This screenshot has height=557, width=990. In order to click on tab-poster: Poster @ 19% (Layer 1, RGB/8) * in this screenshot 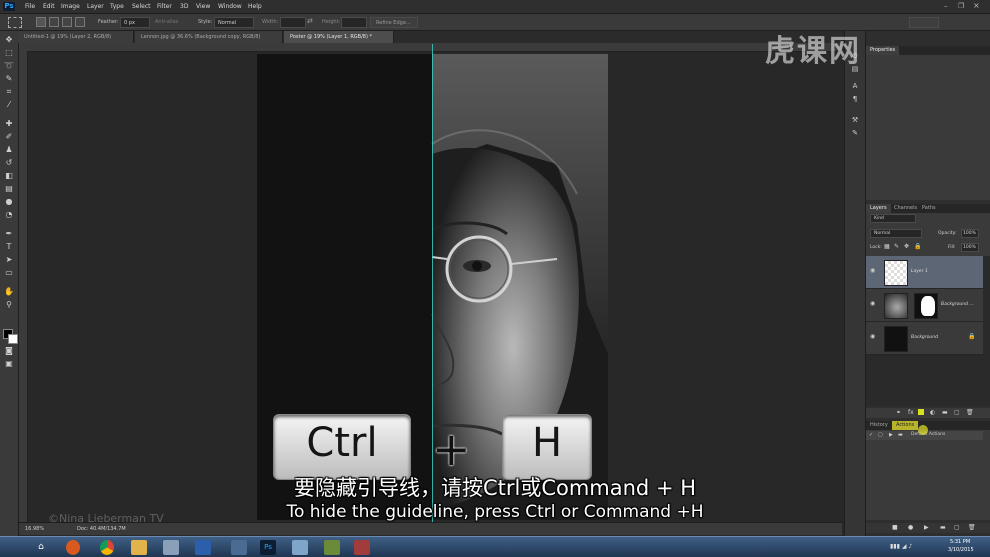, I will do `click(339, 37)`.